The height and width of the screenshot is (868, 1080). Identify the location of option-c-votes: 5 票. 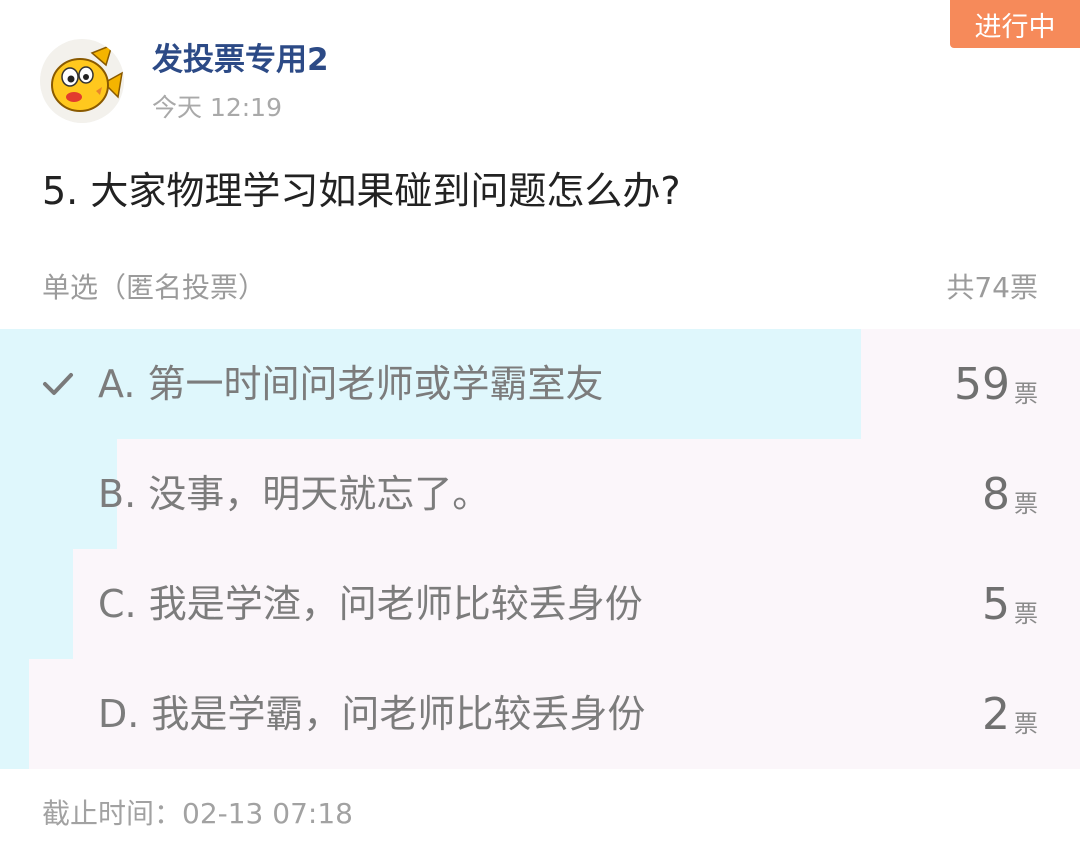
(1010, 604).